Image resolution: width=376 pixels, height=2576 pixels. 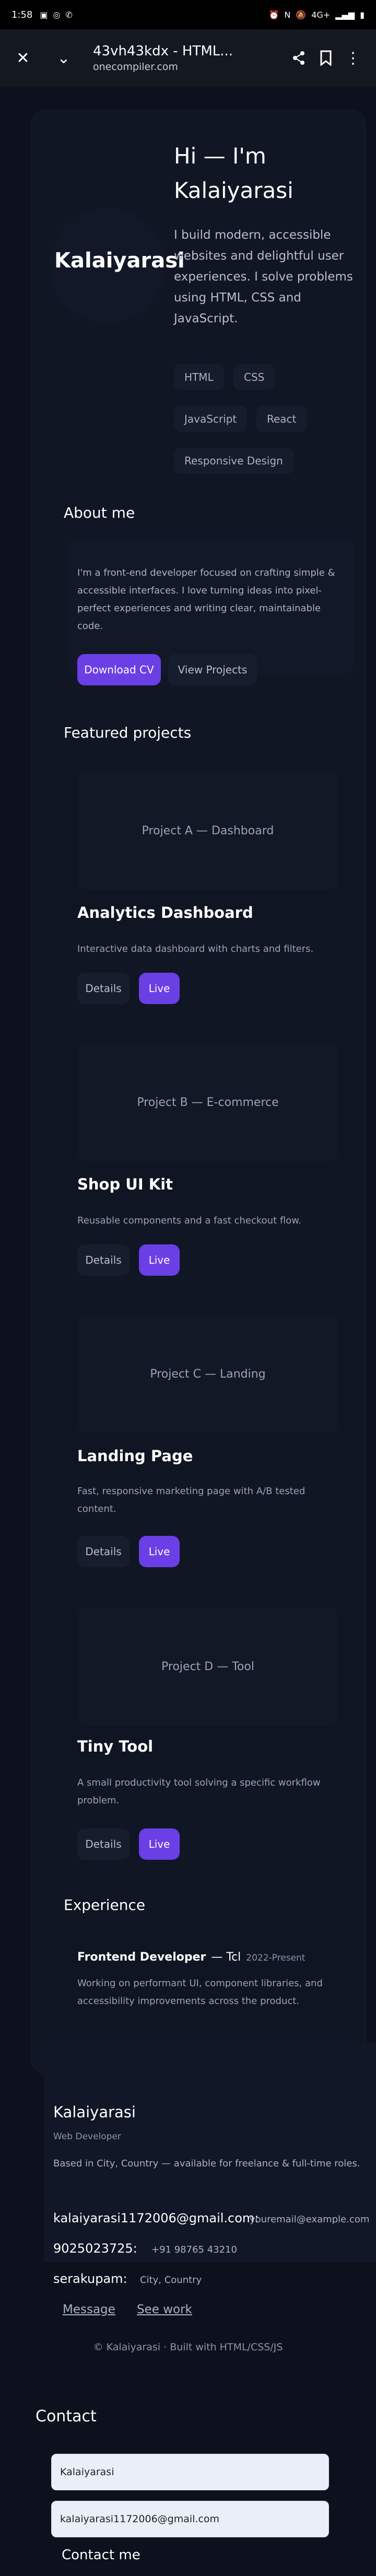 I want to click on project-card: Project A — Dashboard, so click(x=210, y=843).